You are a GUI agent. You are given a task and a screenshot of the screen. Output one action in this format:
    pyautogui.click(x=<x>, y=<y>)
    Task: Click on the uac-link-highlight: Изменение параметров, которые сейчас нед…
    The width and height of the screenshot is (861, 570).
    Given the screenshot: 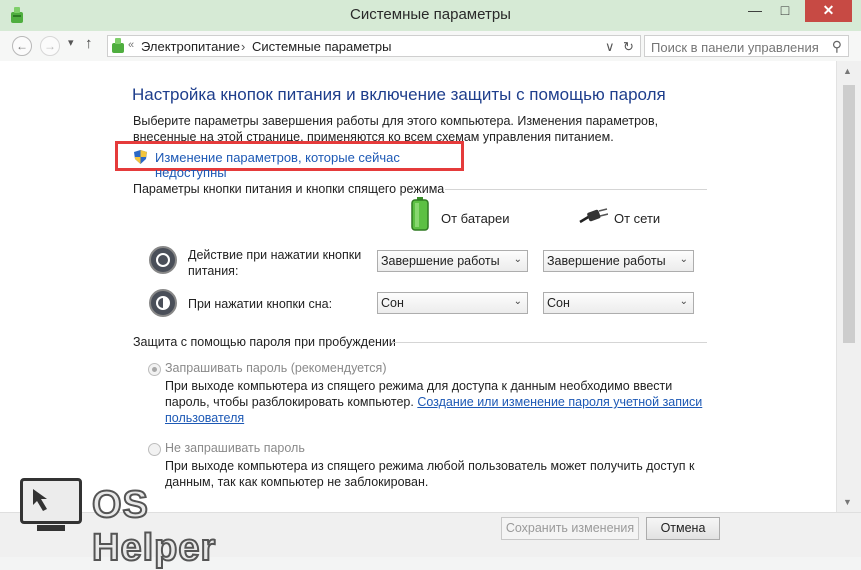 What is the action you would take?
    pyautogui.click(x=289, y=160)
    